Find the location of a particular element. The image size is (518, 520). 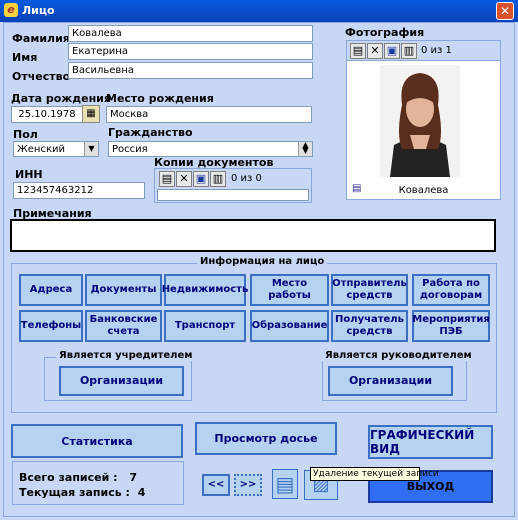

spin-icon: ▲ ▼ is located at coordinates (305, 149).